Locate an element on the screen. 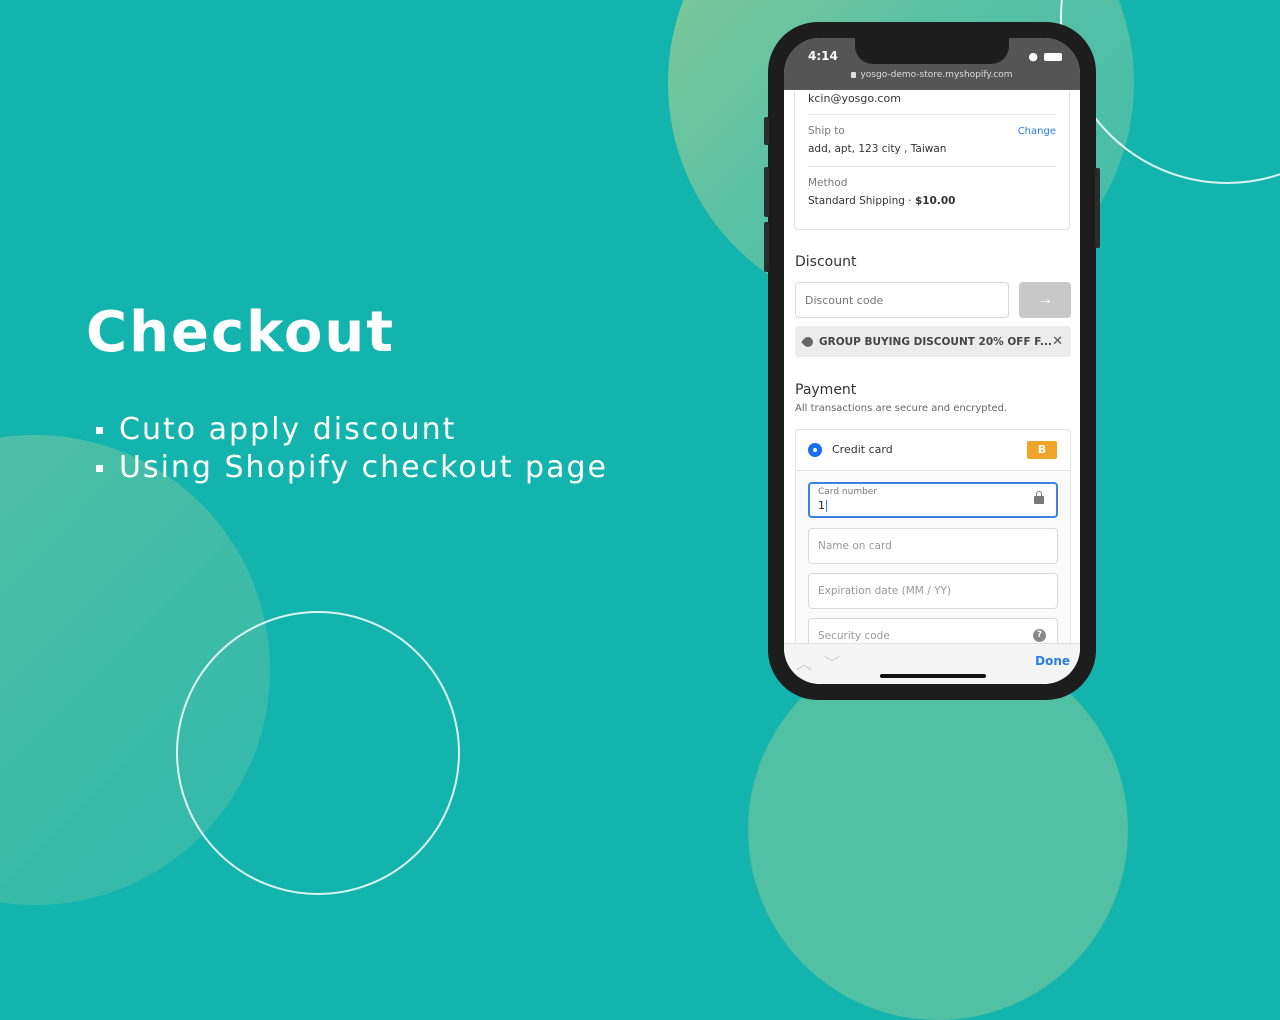 The width and height of the screenshot is (1280, 1020). change-address-link: Change is located at coordinates (1037, 131).